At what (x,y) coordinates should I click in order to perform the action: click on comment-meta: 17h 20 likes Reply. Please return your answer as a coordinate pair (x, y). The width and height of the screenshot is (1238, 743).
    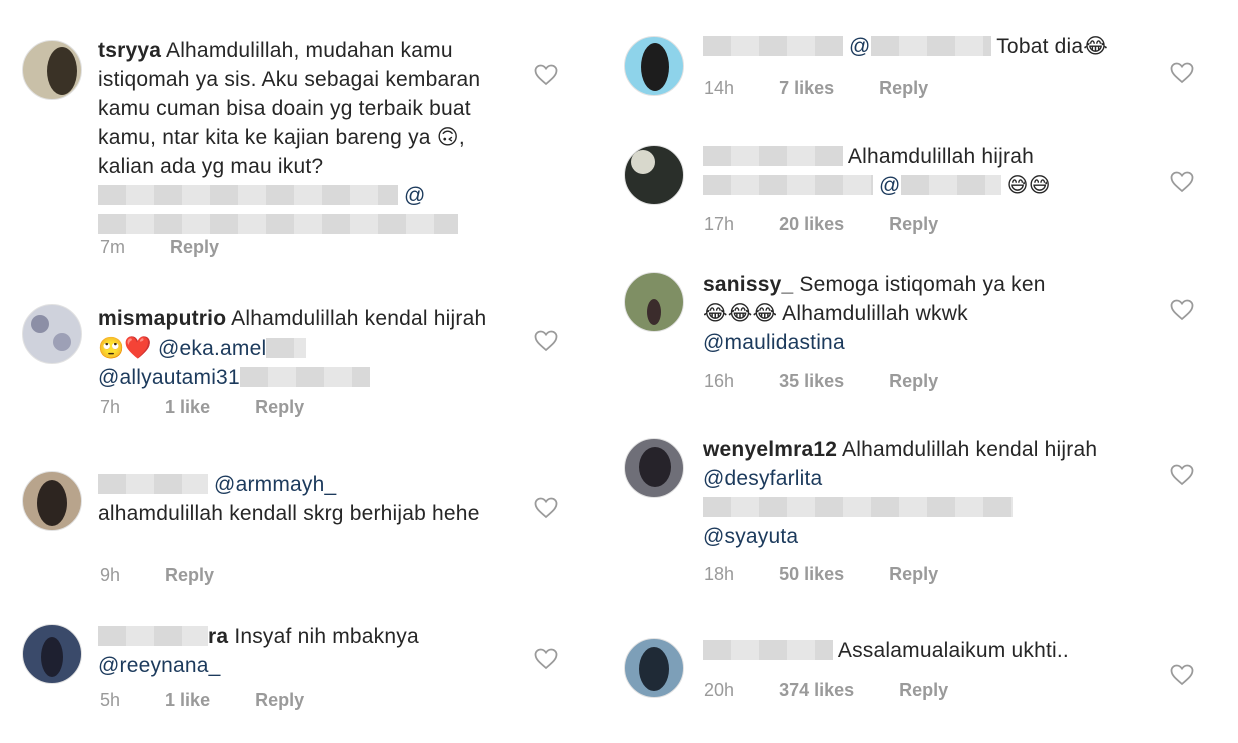
    Looking at the image, I should click on (841, 224).